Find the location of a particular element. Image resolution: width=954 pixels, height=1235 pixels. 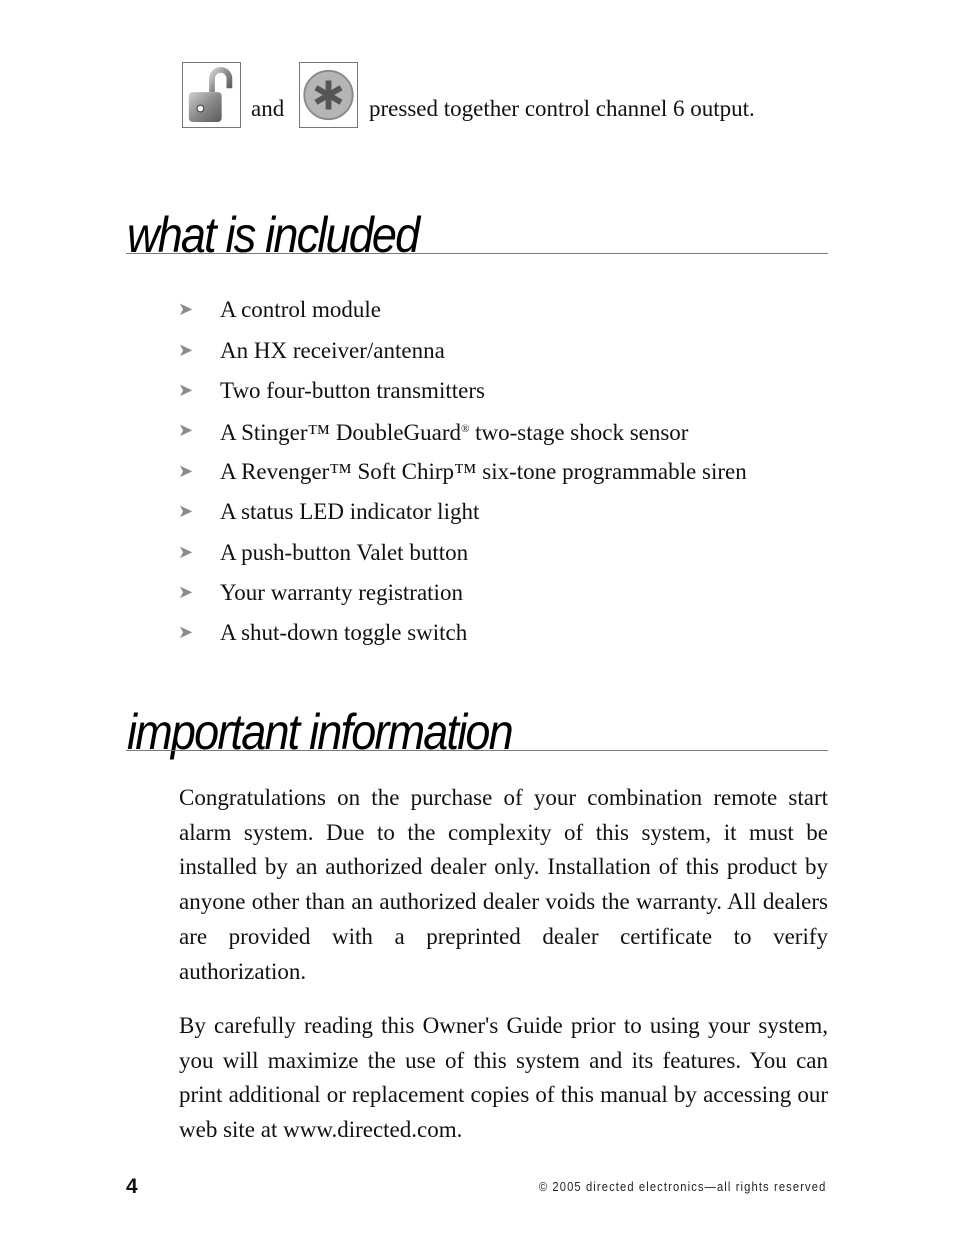

list-item: ➤ Two four-button transmitters is located at coordinates (462, 391).